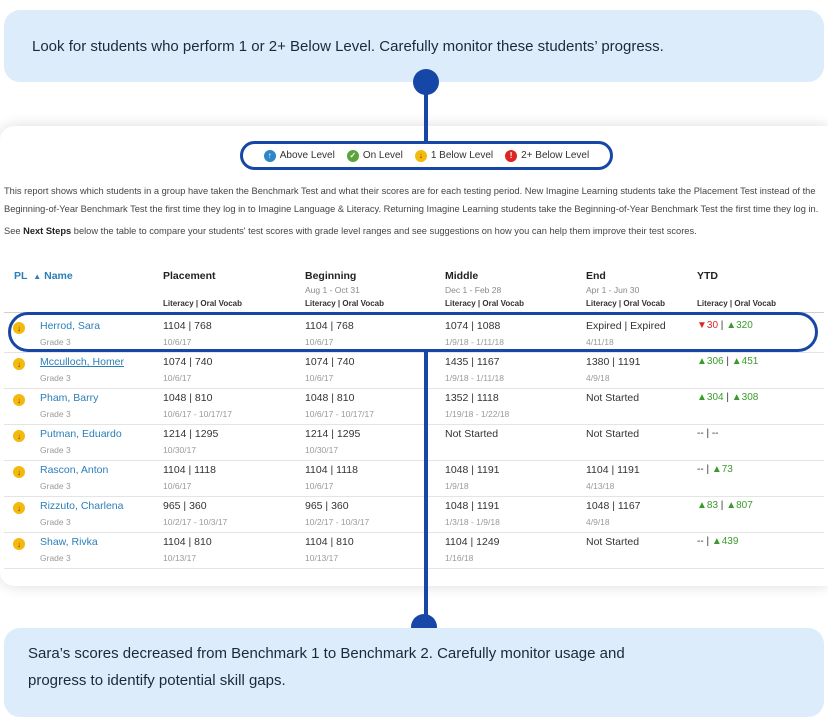 The image size is (828, 721). Describe the element at coordinates (352, 155) in the screenshot. I see `check-icon: ✓` at that location.